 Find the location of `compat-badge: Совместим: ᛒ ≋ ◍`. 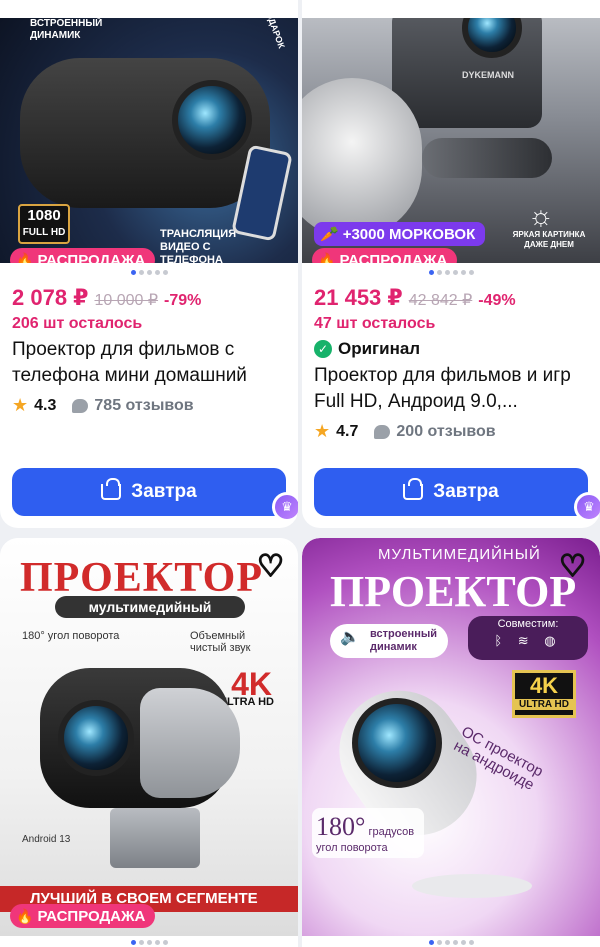

compat-badge: Совместим: ᛒ ≋ ◍ is located at coordinates (528, 638).